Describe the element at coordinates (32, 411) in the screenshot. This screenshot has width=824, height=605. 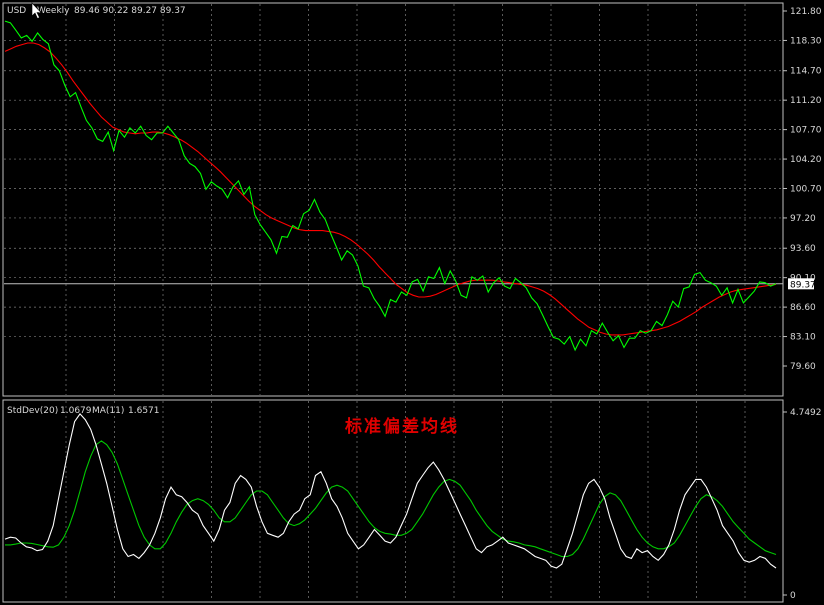
I see `stddev-name-label: StdDev(20)` at that location.